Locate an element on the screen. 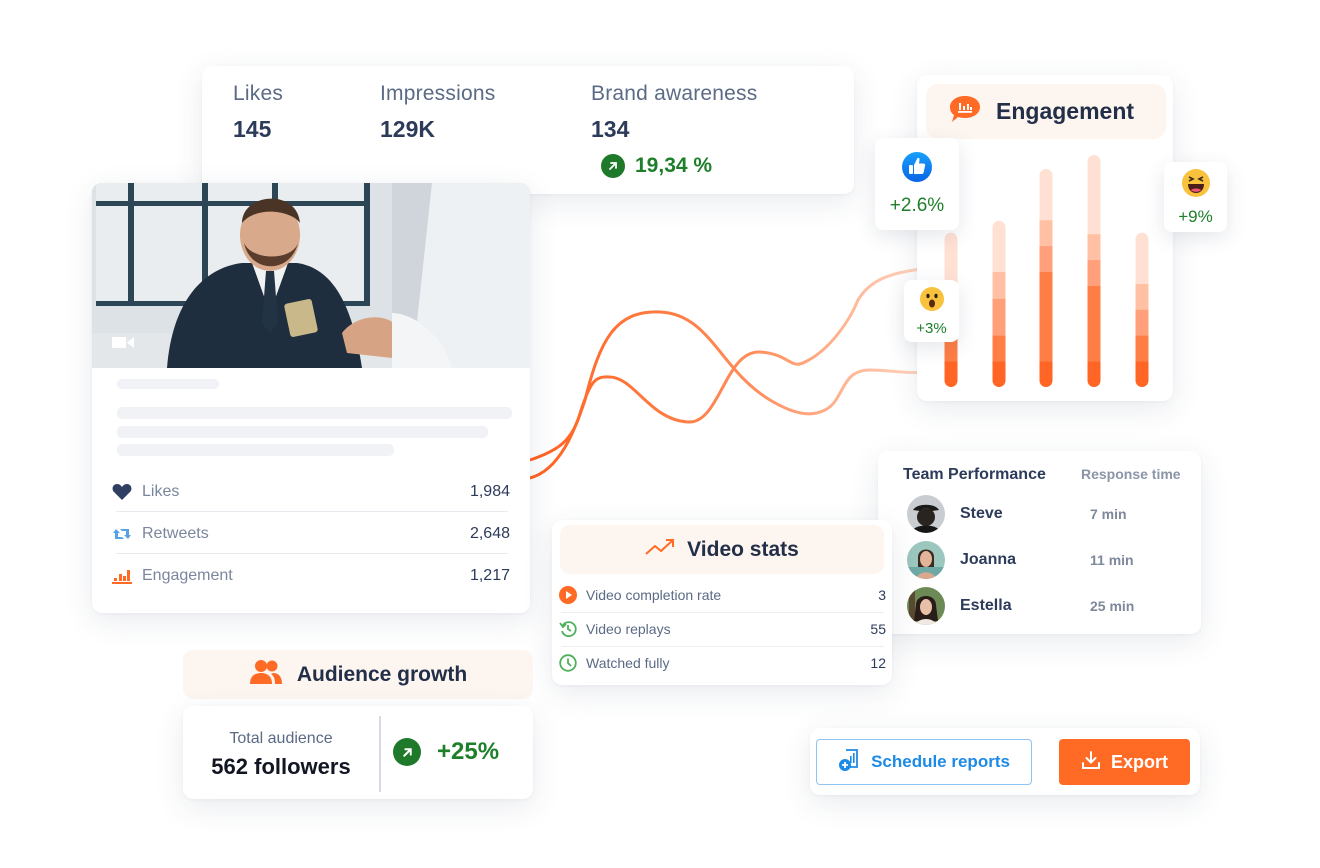  export-label: Export is located at coordinates (1139, 761).